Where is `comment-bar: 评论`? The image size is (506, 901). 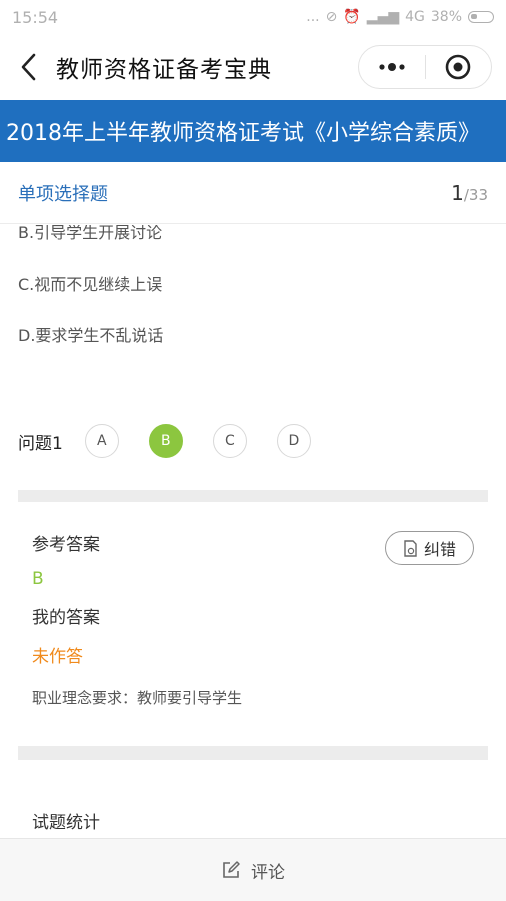
comment-bar: 评论 is located at coordinates (253, 869).